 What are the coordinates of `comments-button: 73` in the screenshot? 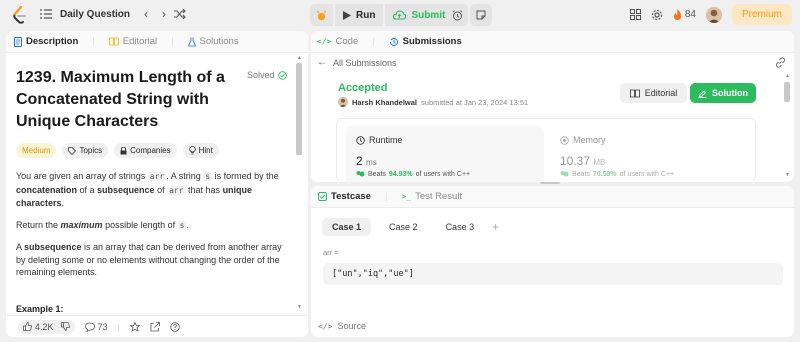 It's located at (96, 327).